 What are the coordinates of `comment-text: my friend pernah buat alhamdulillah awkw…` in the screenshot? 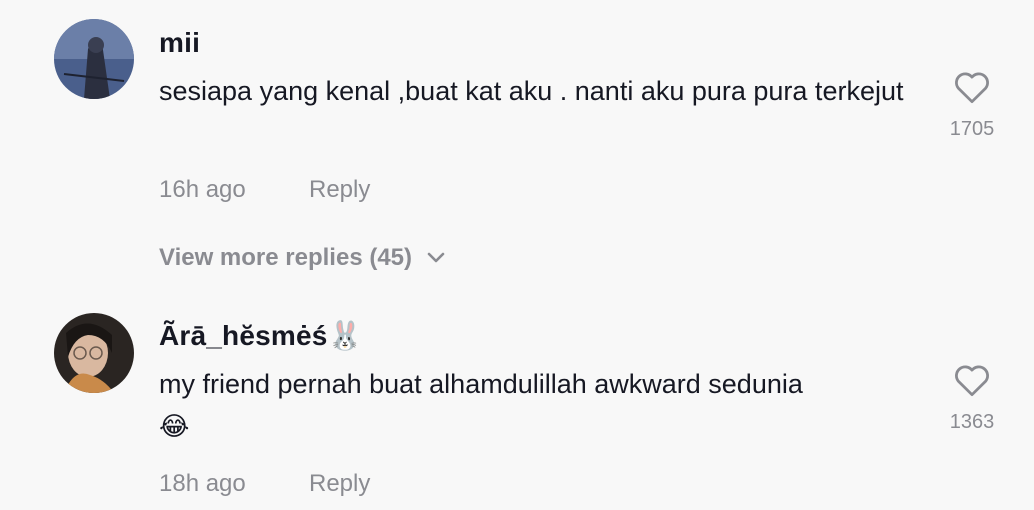 It's located at (544, 405).